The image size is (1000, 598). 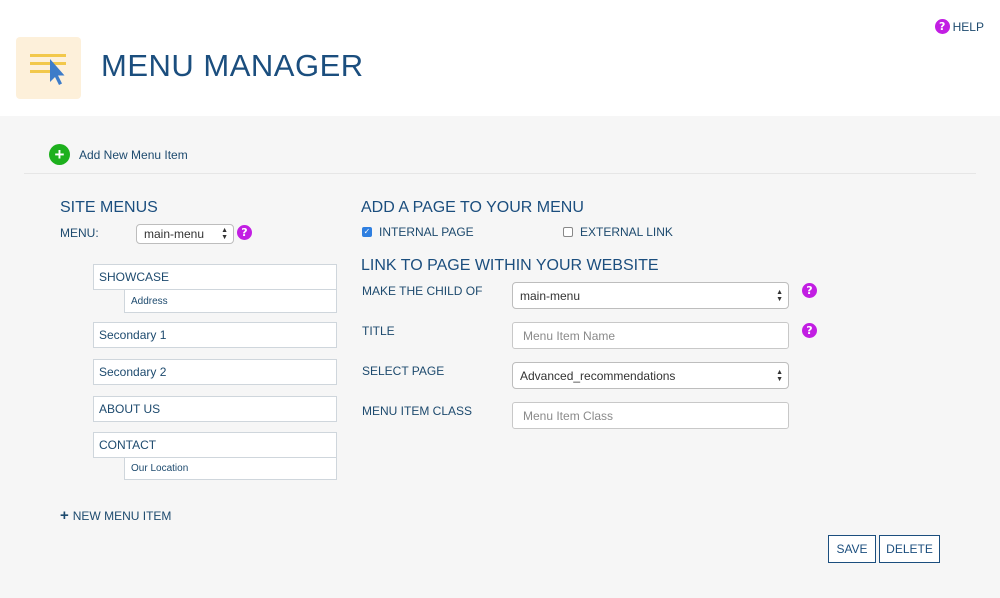 What do you see at coordinates (367, 232) in the screenshot?
I see `internal-page-checkbox: ✓` at bounding box center [367, 232].